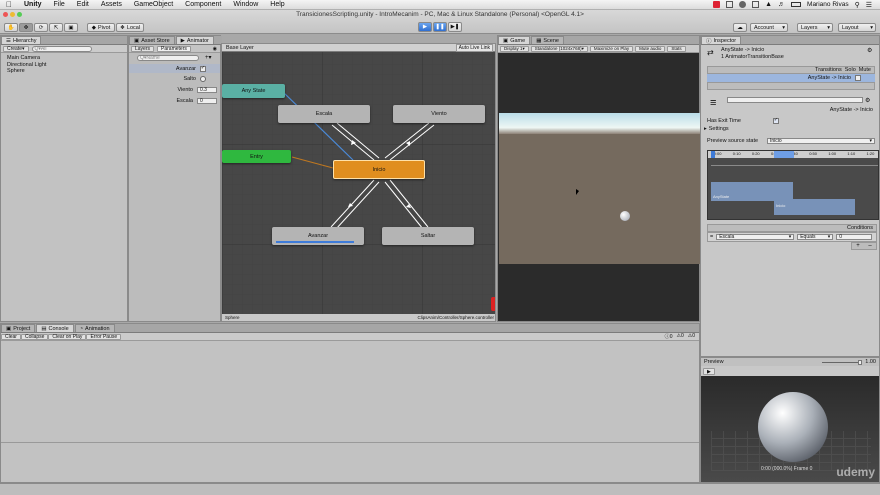 Image resolution: width=880 pixels, height=495 pixels. What do you see at coordinates (203, 78) in the screenshot?
I see `param-trigger-radio` at bounding box center [203, 78].